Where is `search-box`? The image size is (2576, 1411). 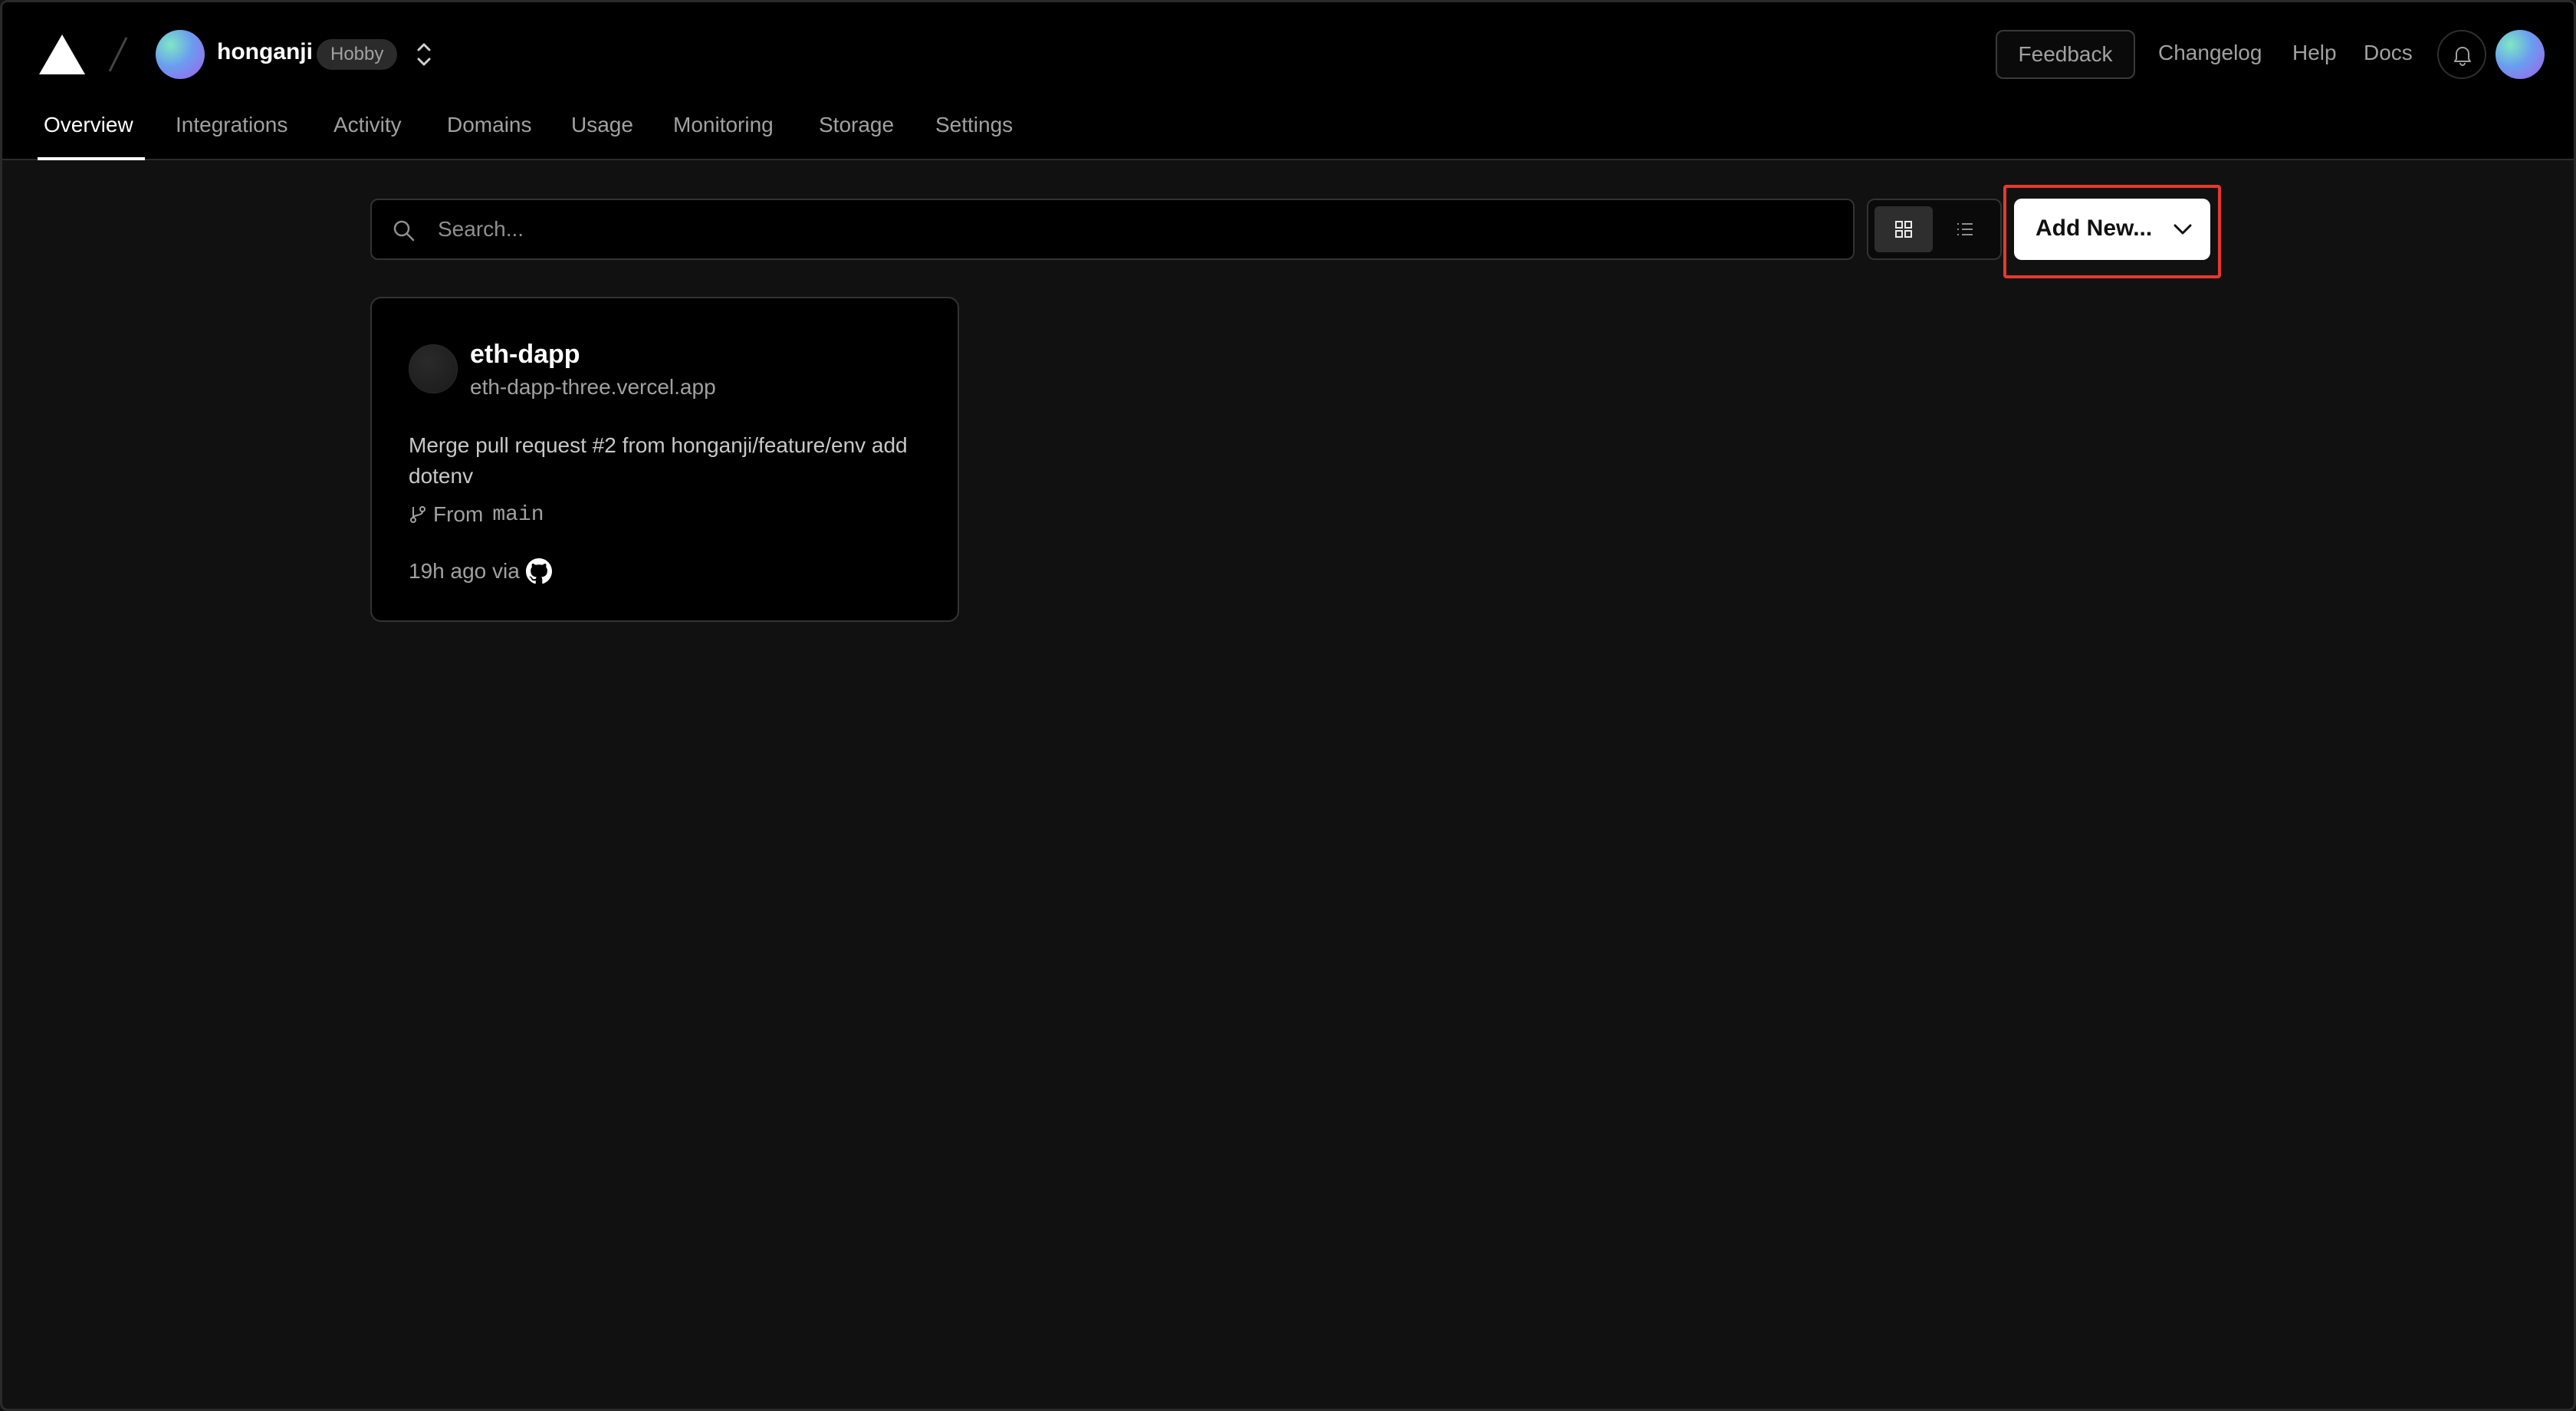
search-box is located at coordinates (1113, 230).